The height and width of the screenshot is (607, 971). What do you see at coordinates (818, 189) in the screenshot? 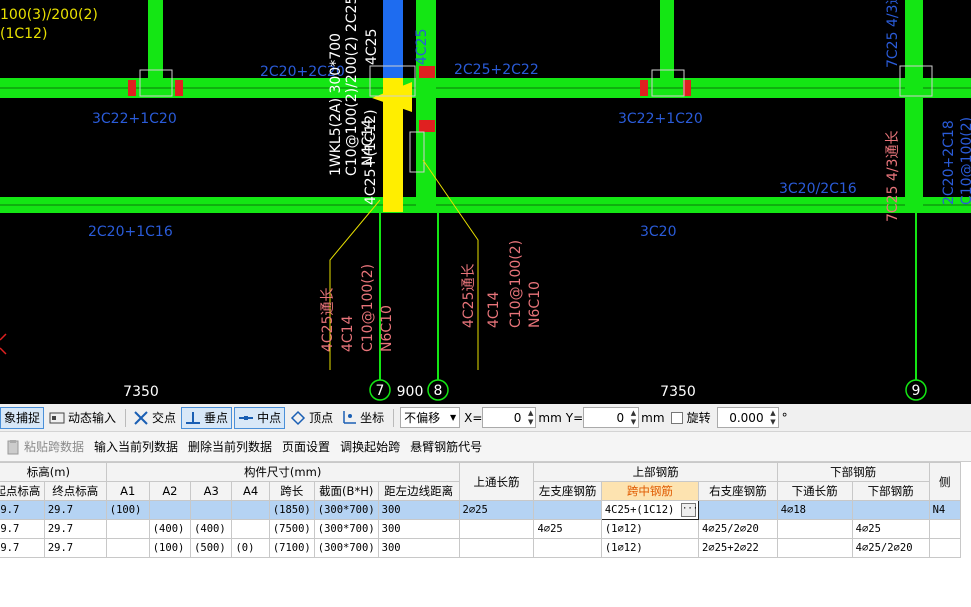
I see `beam-label: 3C20/2C16` at bounding box center [818, 189].